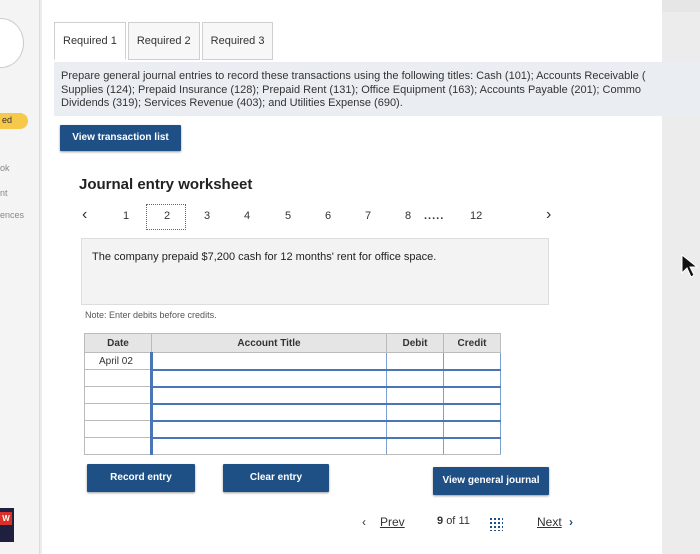 The height and width of the screenshot is (554, 700). Describe the element at coordinates (476, 216) in the screenshot. I see `page-12: 12` at that location.